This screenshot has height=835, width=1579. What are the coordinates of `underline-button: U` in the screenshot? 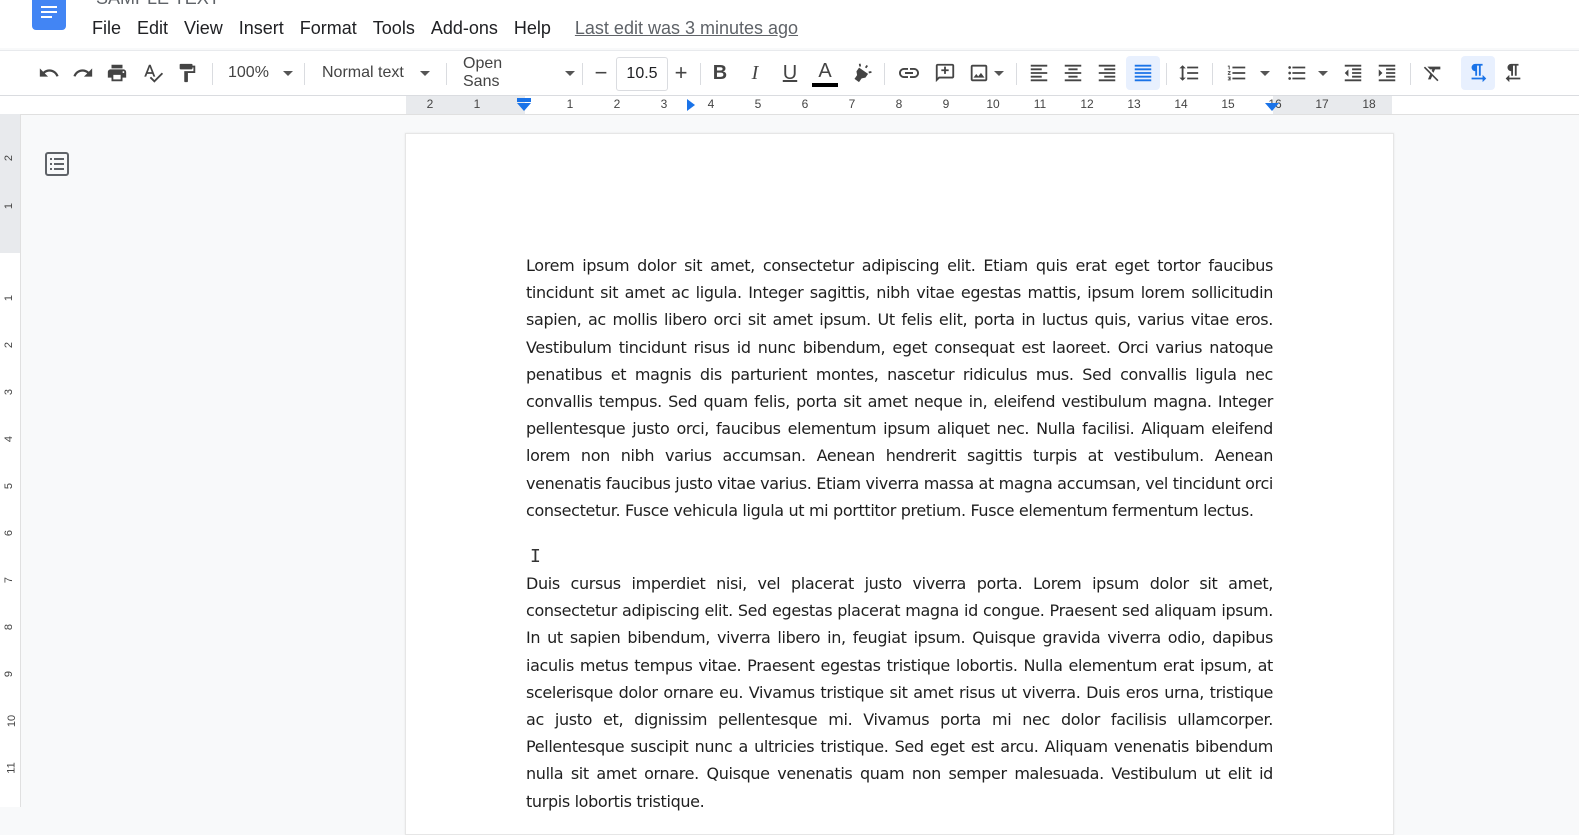 It's located at (790, 73).